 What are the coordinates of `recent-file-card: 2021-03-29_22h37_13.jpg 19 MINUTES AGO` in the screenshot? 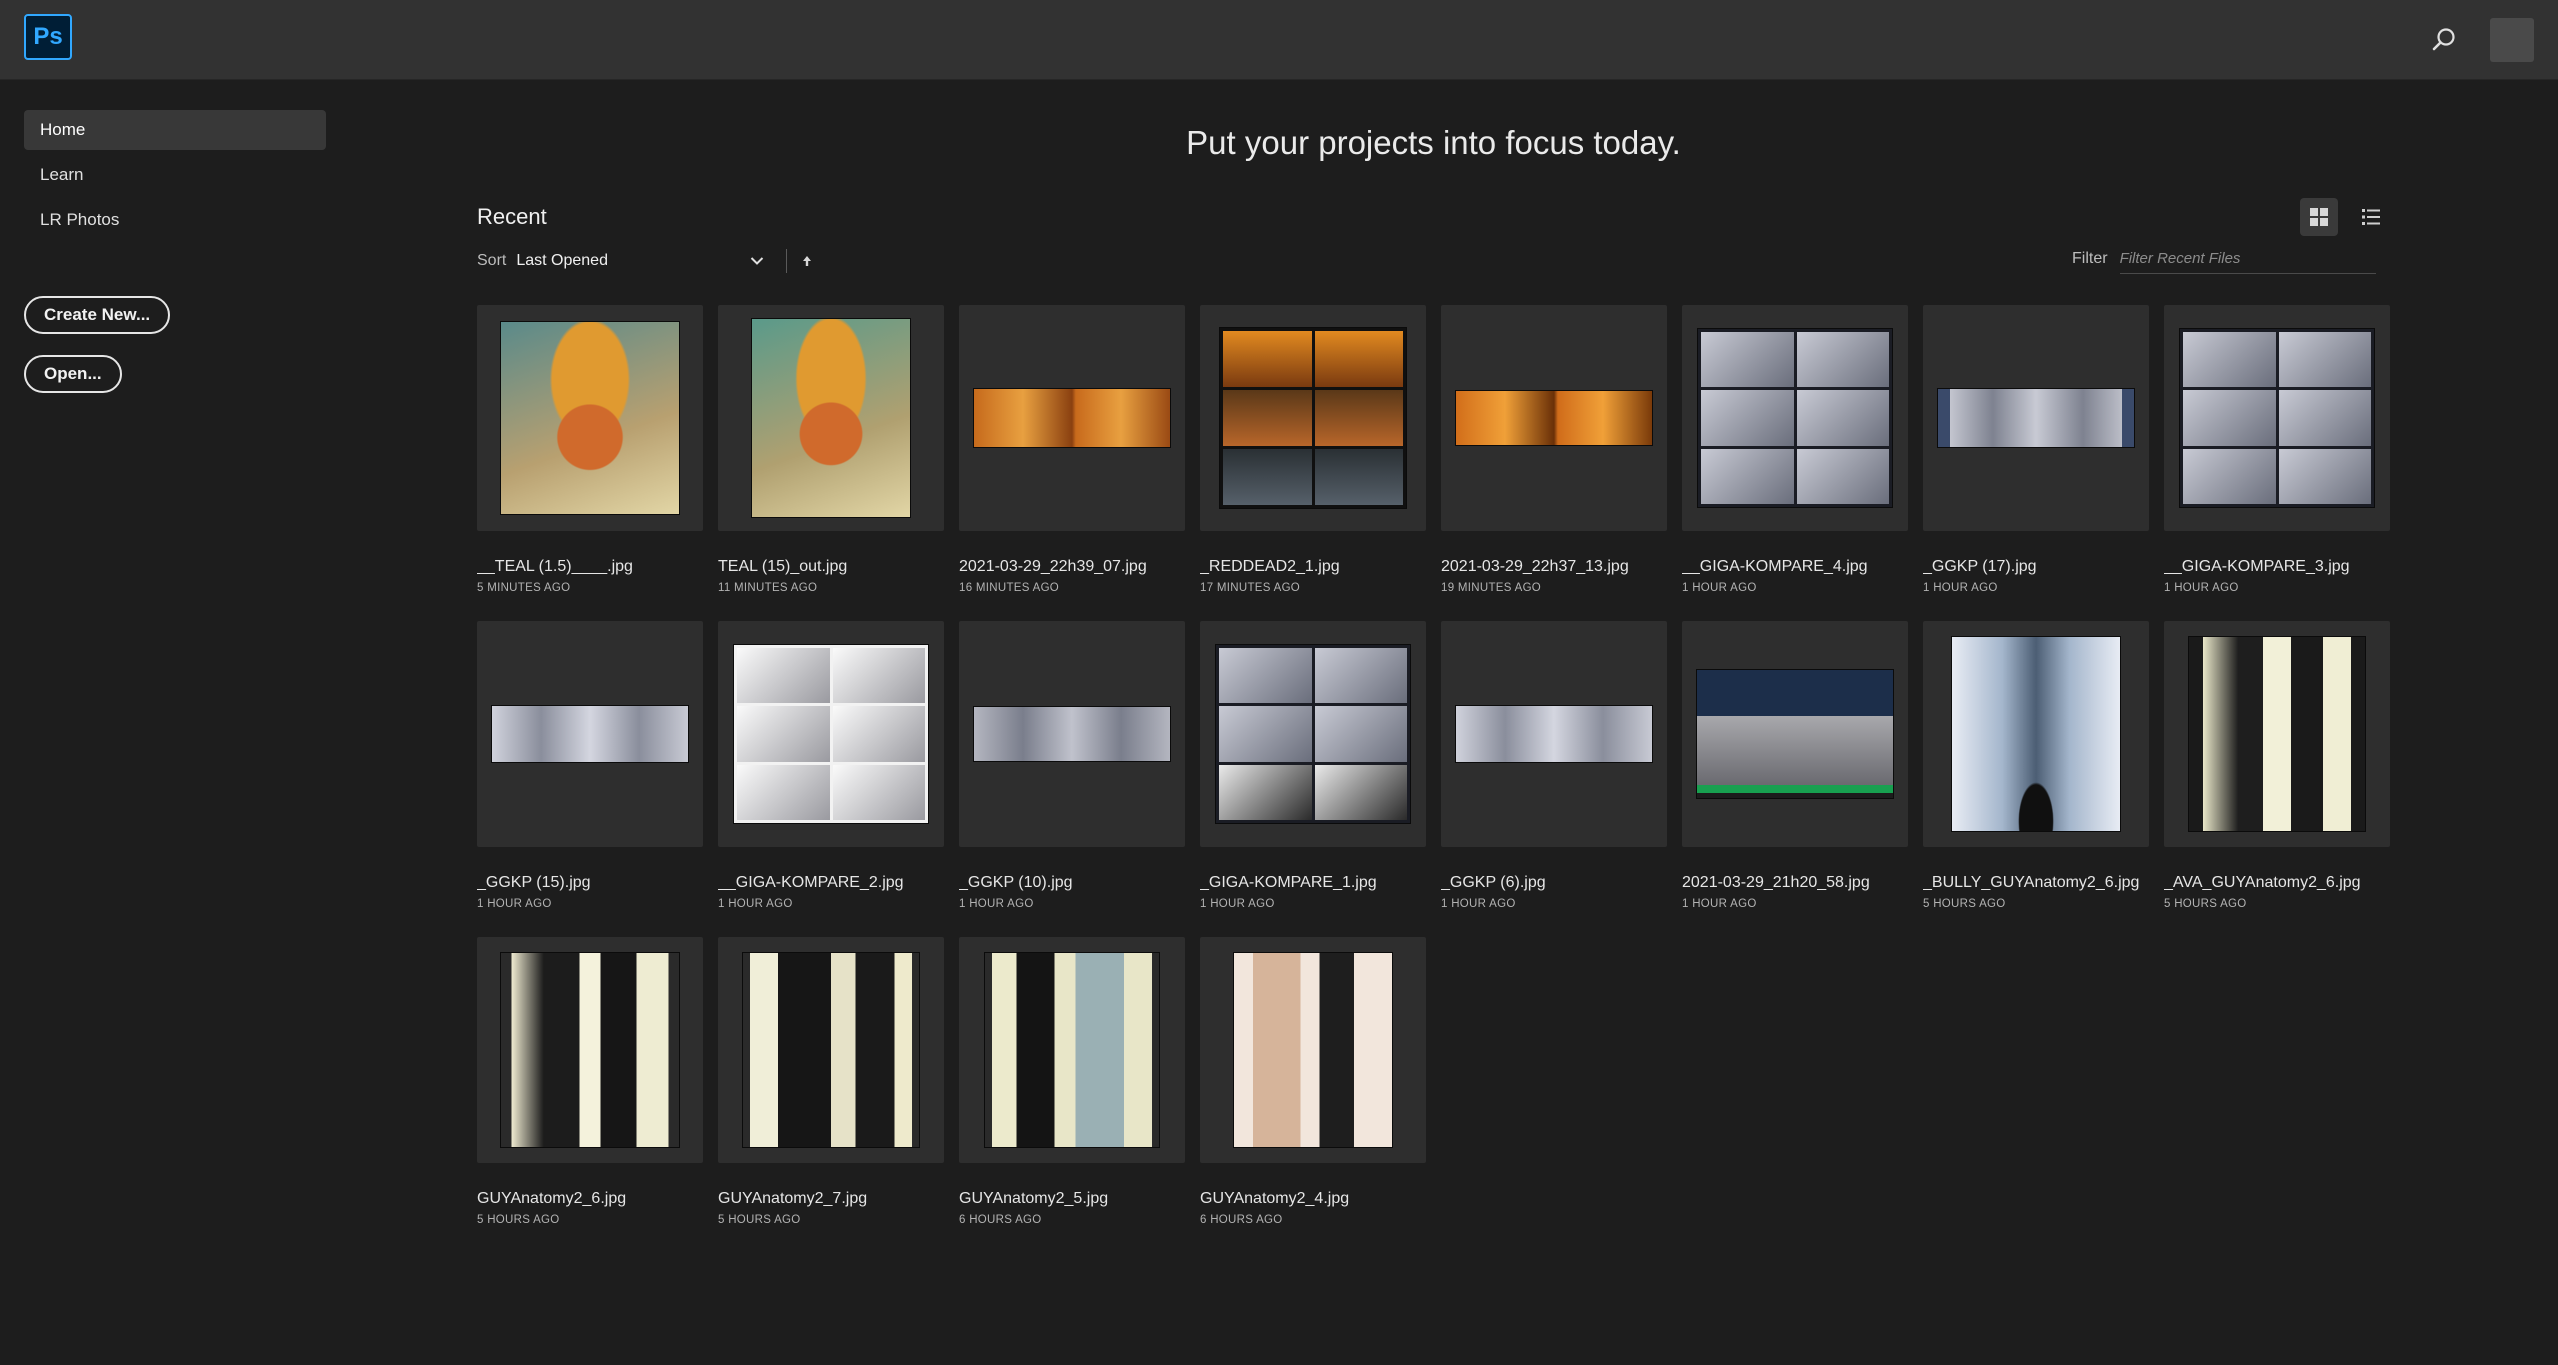 It's located at (1554, 463).